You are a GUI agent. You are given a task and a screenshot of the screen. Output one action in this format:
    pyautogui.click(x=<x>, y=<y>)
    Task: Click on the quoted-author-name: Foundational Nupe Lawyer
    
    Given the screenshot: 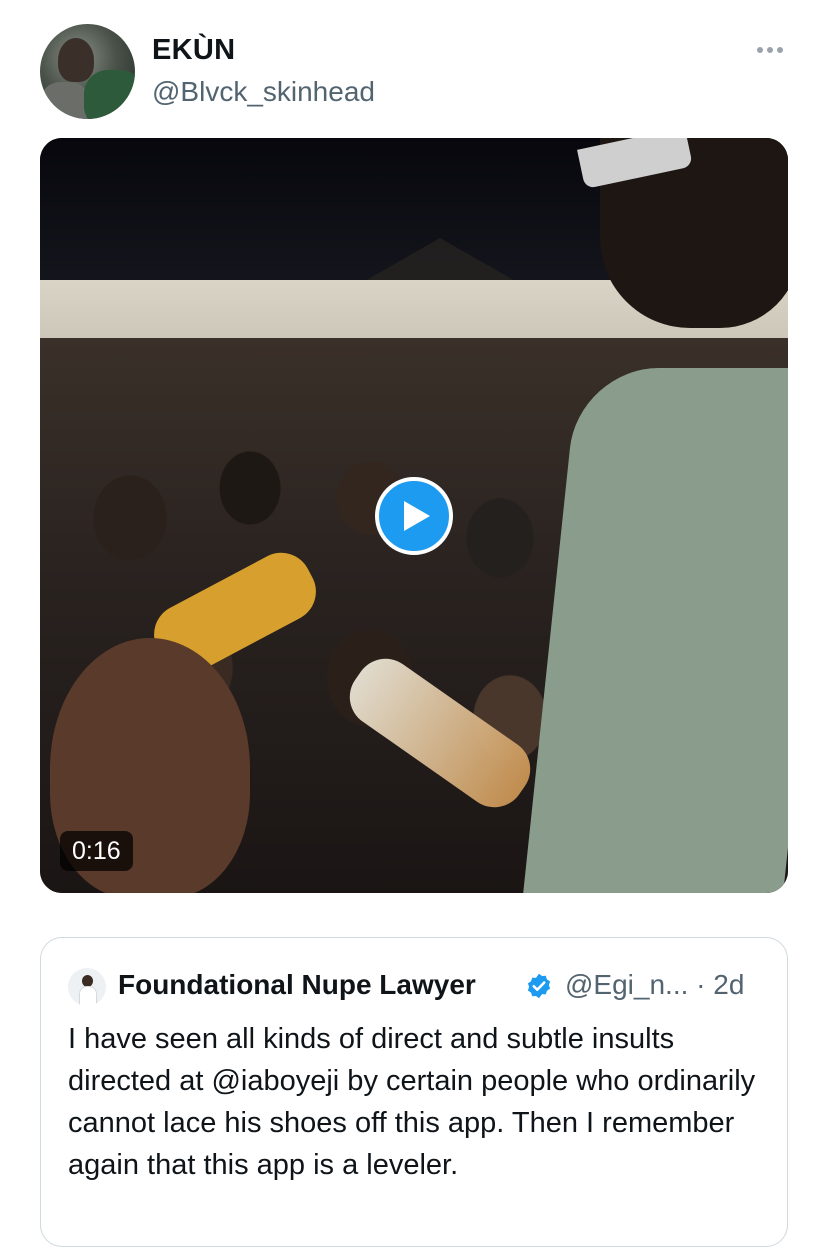 What is the action you would take?
    pyautogui.click(x=297, y=984)
    